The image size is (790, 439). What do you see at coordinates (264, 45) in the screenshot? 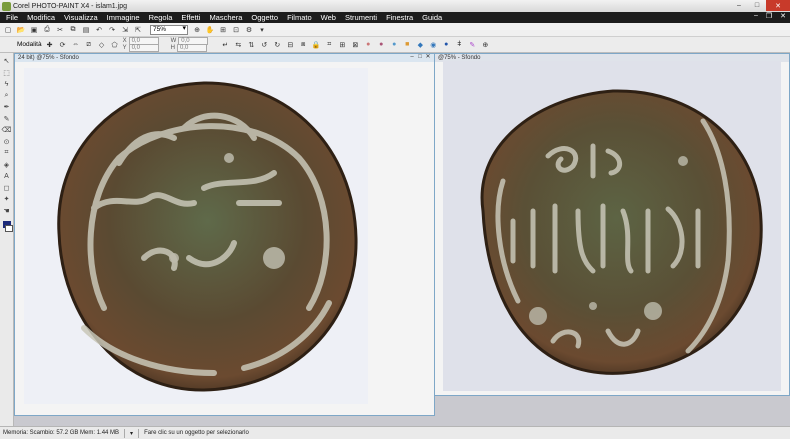
I see `rotate-ccw-icon: ↺` at bounding box center [264, 45].